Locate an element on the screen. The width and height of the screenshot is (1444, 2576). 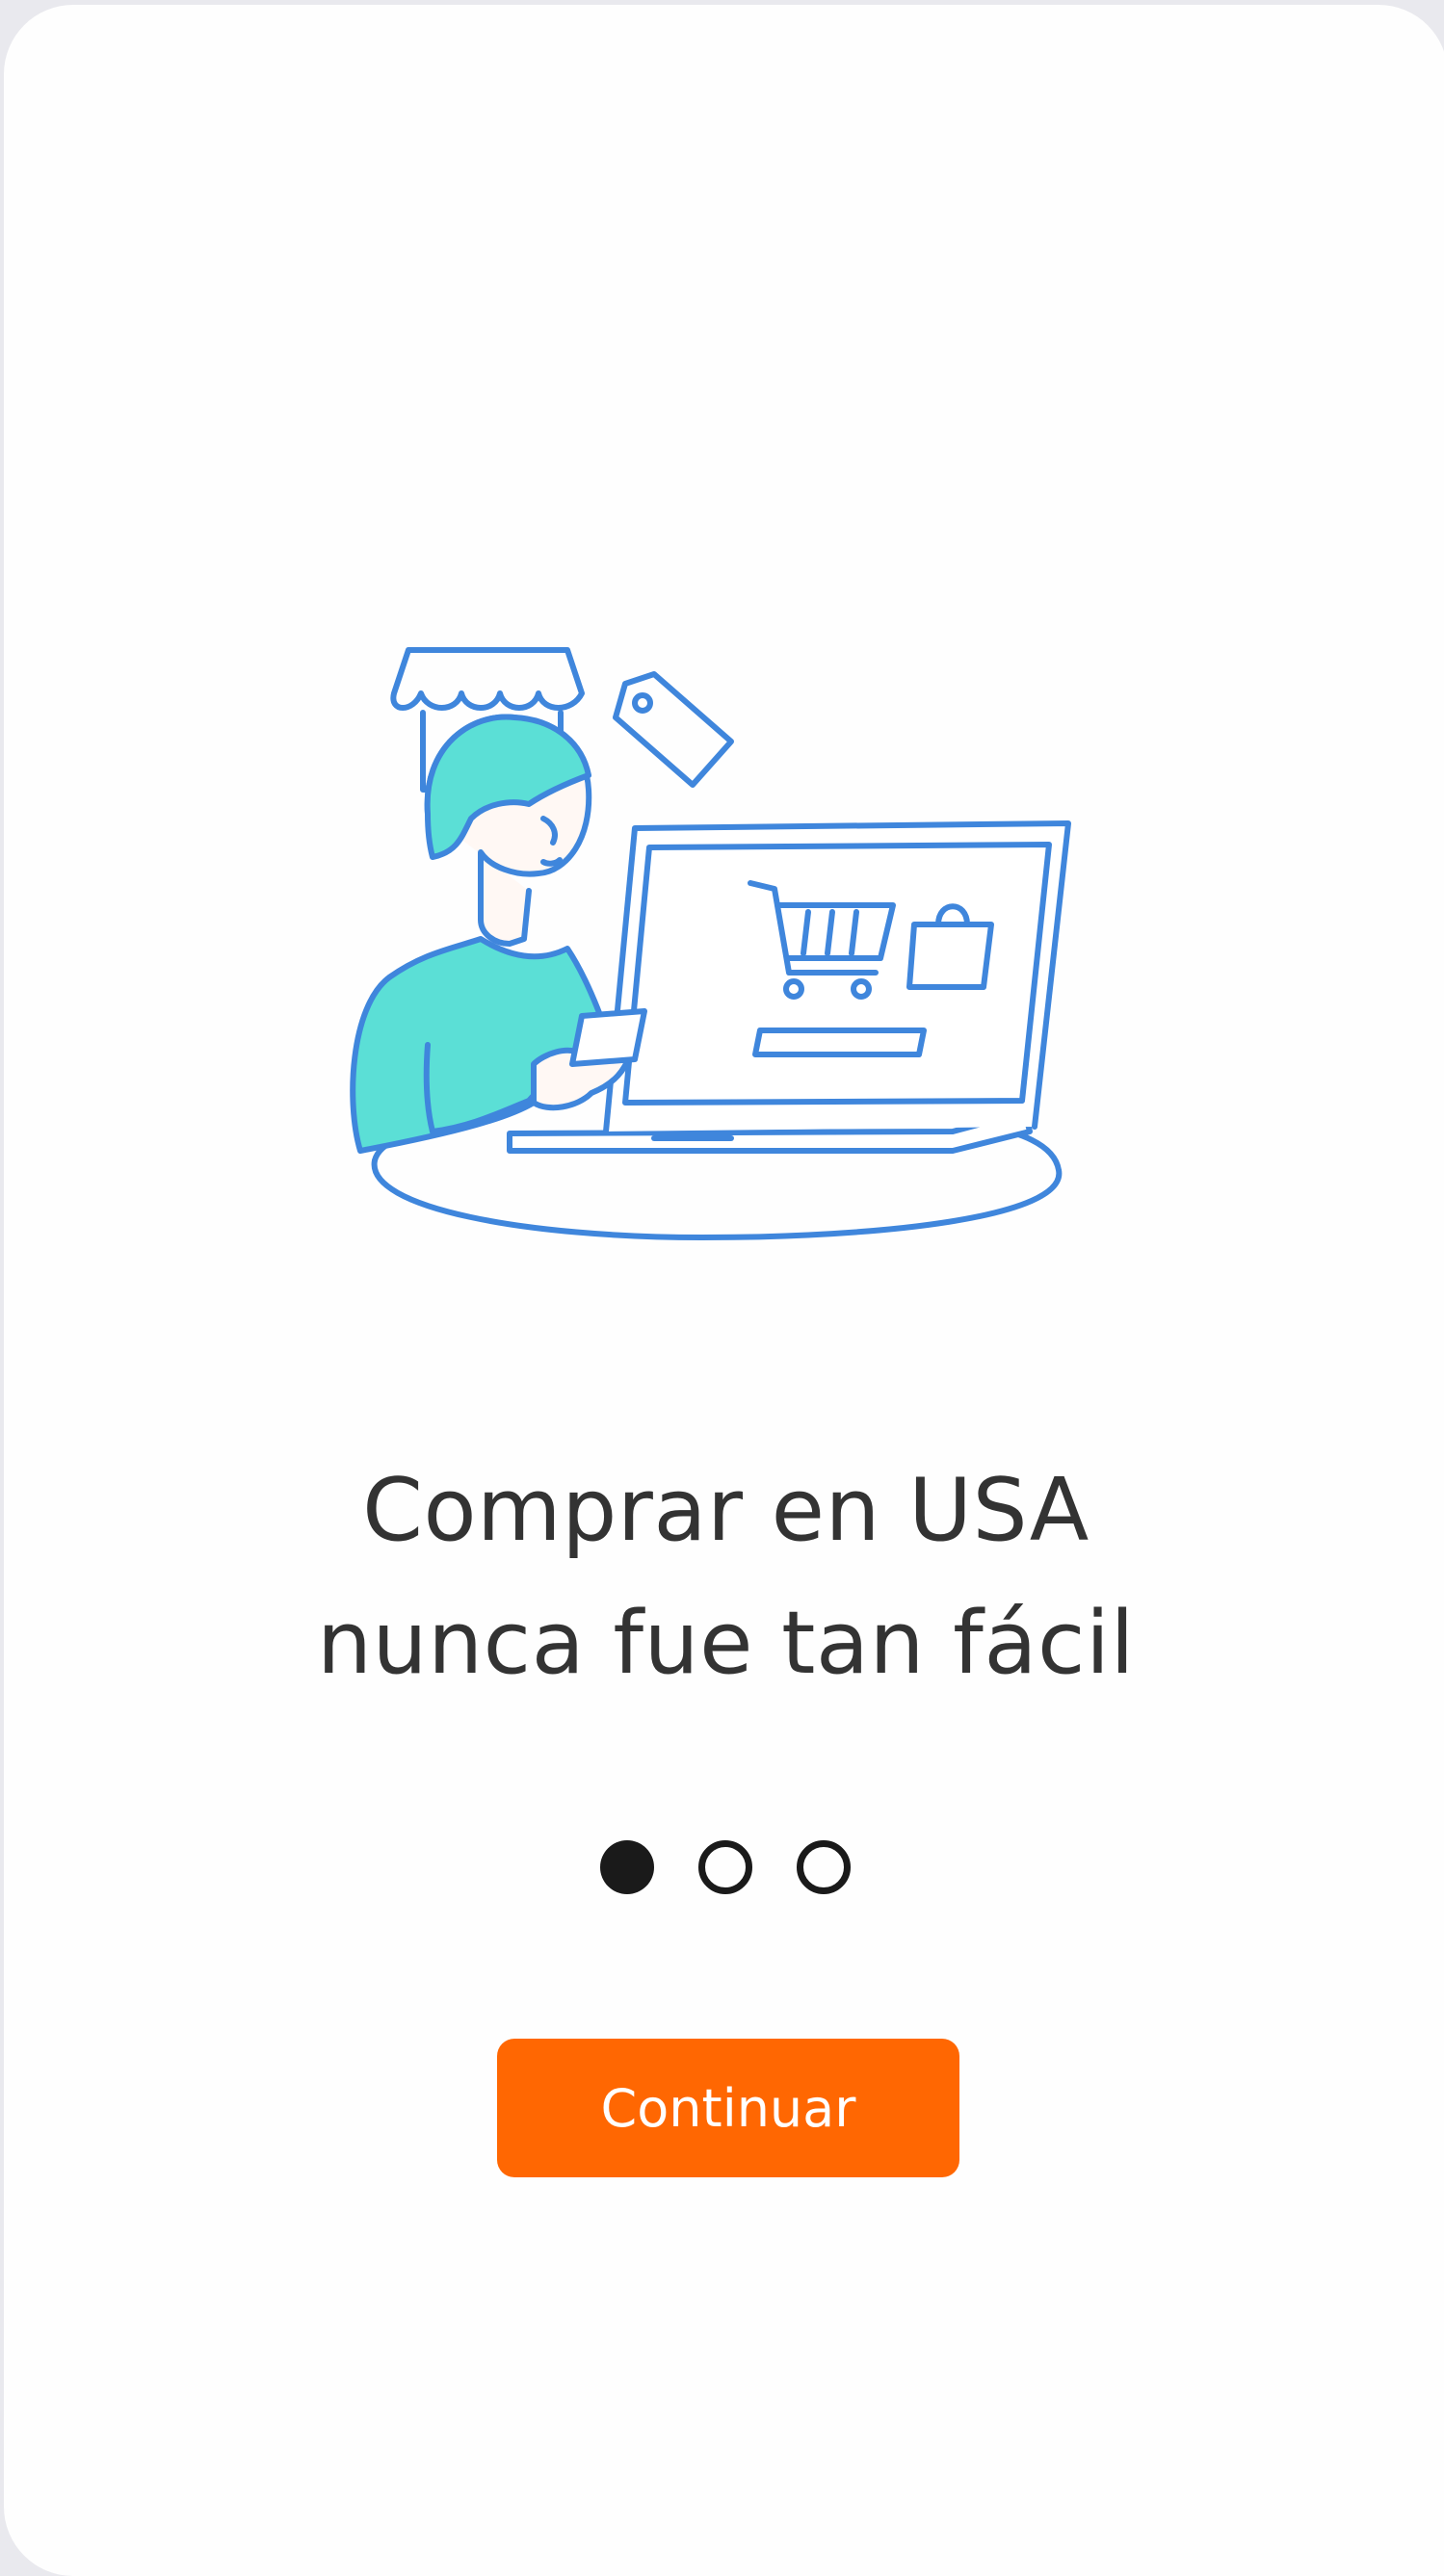
onboarding-headline: Comprar en USA nunca fue tan fácil is located at coordinates (724, 1577).